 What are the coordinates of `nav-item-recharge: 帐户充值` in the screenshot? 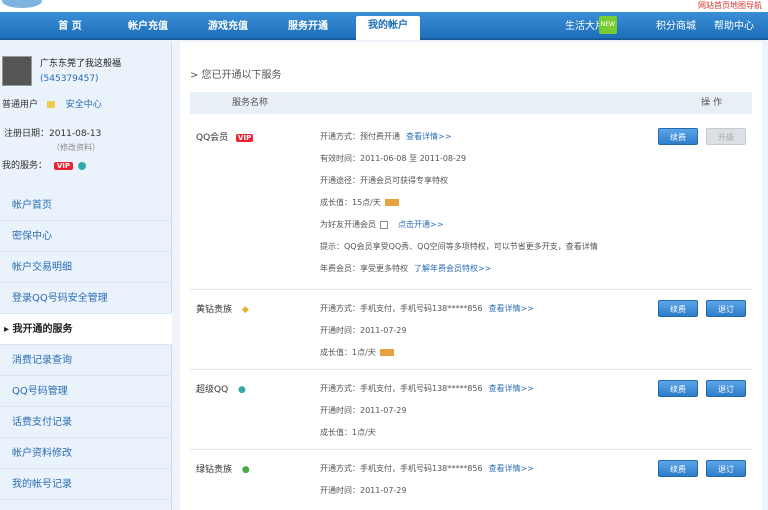 It's located at (148, 29).